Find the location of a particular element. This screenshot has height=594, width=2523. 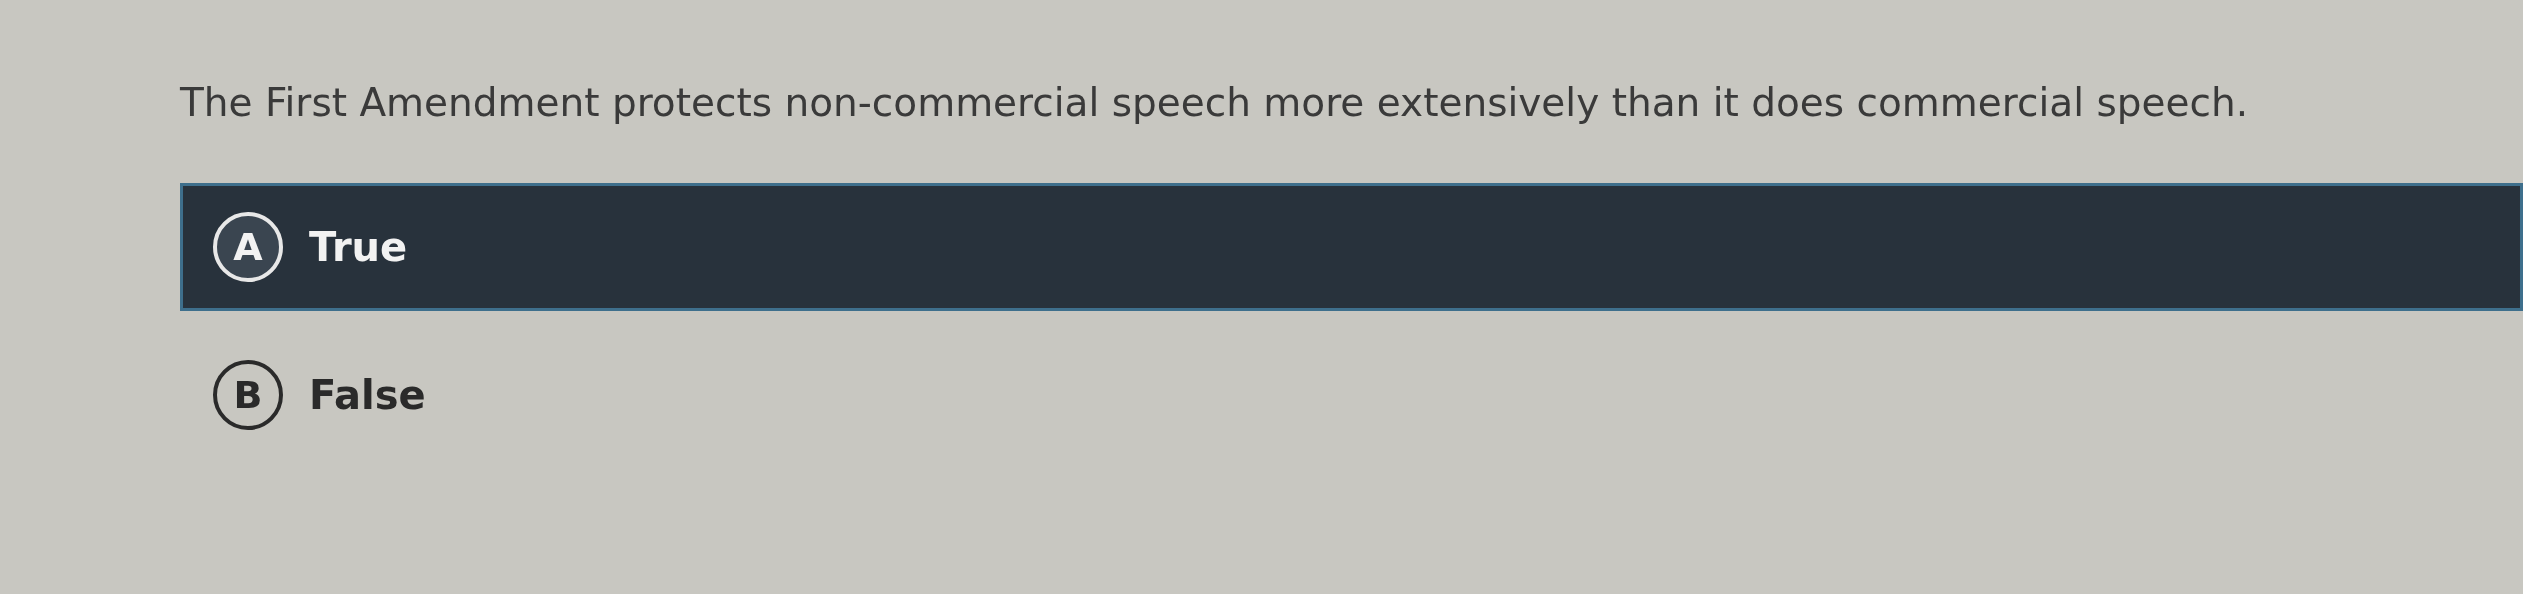

option-label: False is located at coordinates (367, 395).